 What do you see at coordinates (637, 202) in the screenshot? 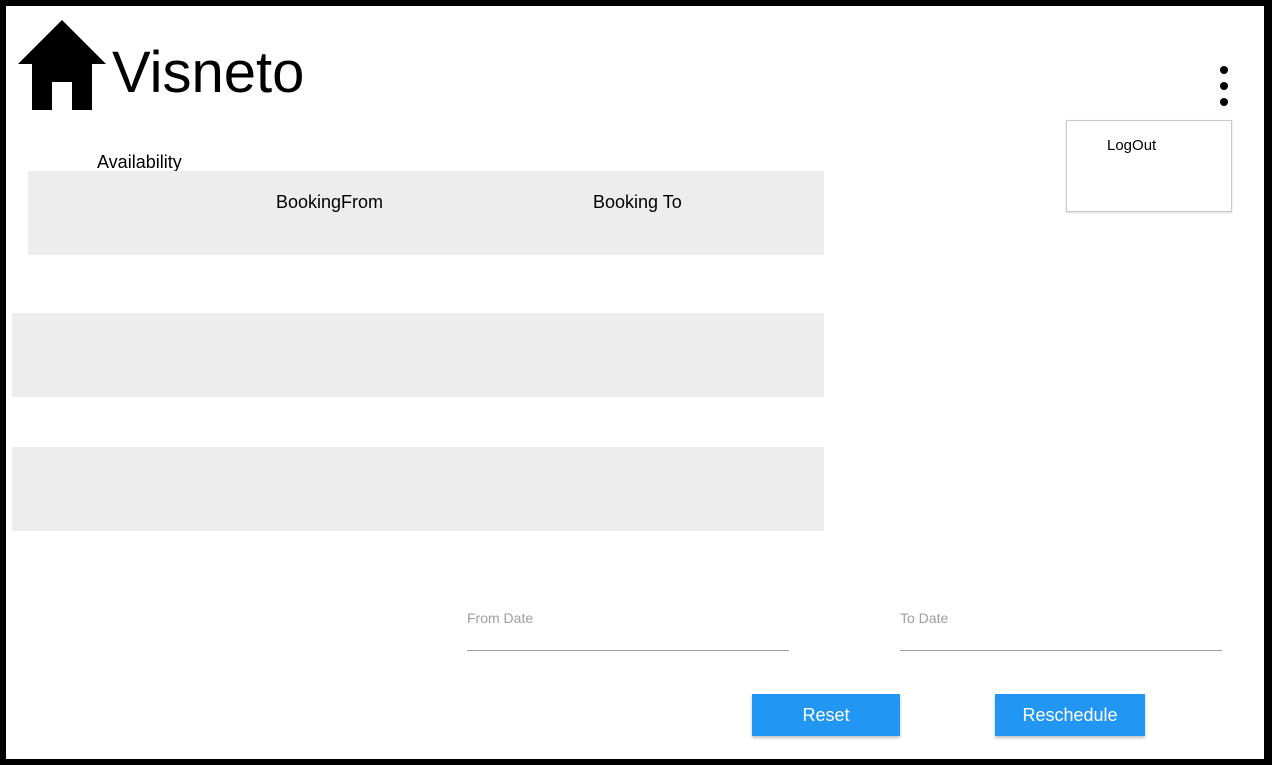
I see `column-header-booking-to: Booking To` at bounding box center [637, 202].